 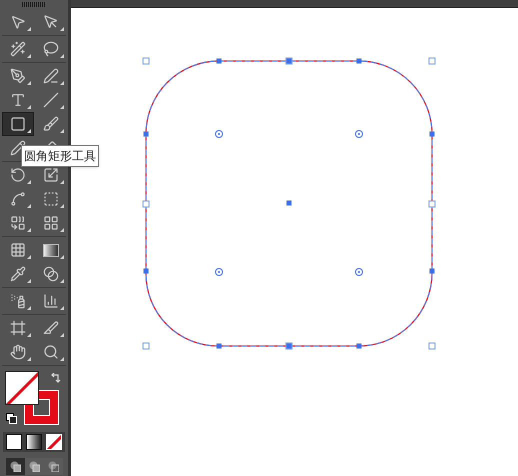 What do you see at coordinates (50, 199) in the screenshot?
I see `dashed-square-icon` at bounding box center [50, 199].